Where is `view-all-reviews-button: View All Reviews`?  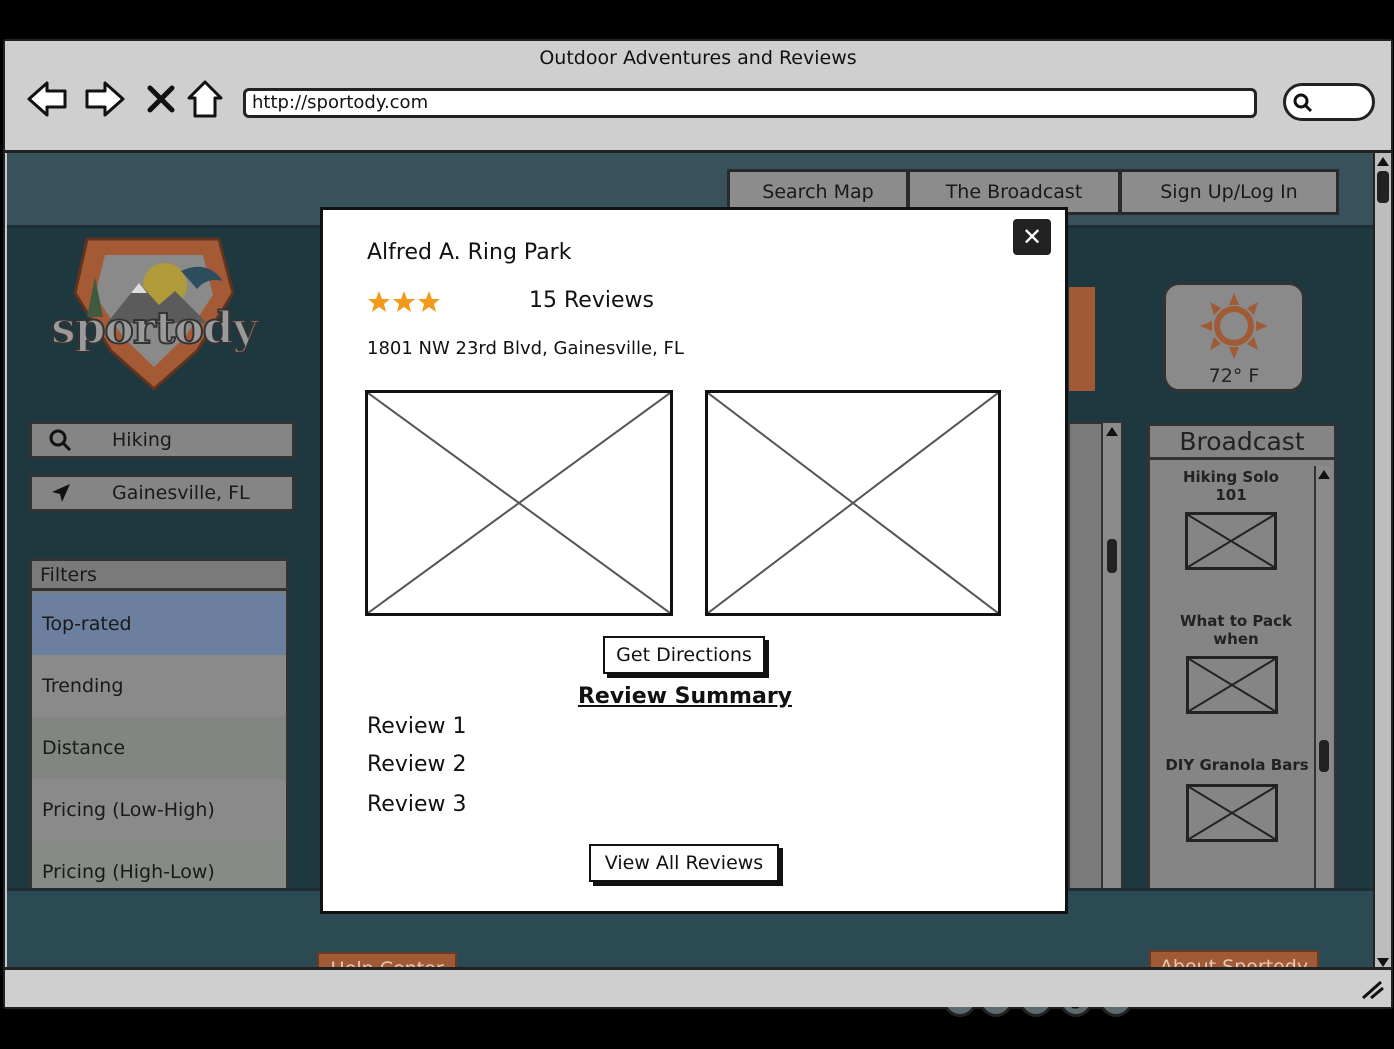 view-all-reviews-button: View All Reviews is located at coordinates (684, 863).